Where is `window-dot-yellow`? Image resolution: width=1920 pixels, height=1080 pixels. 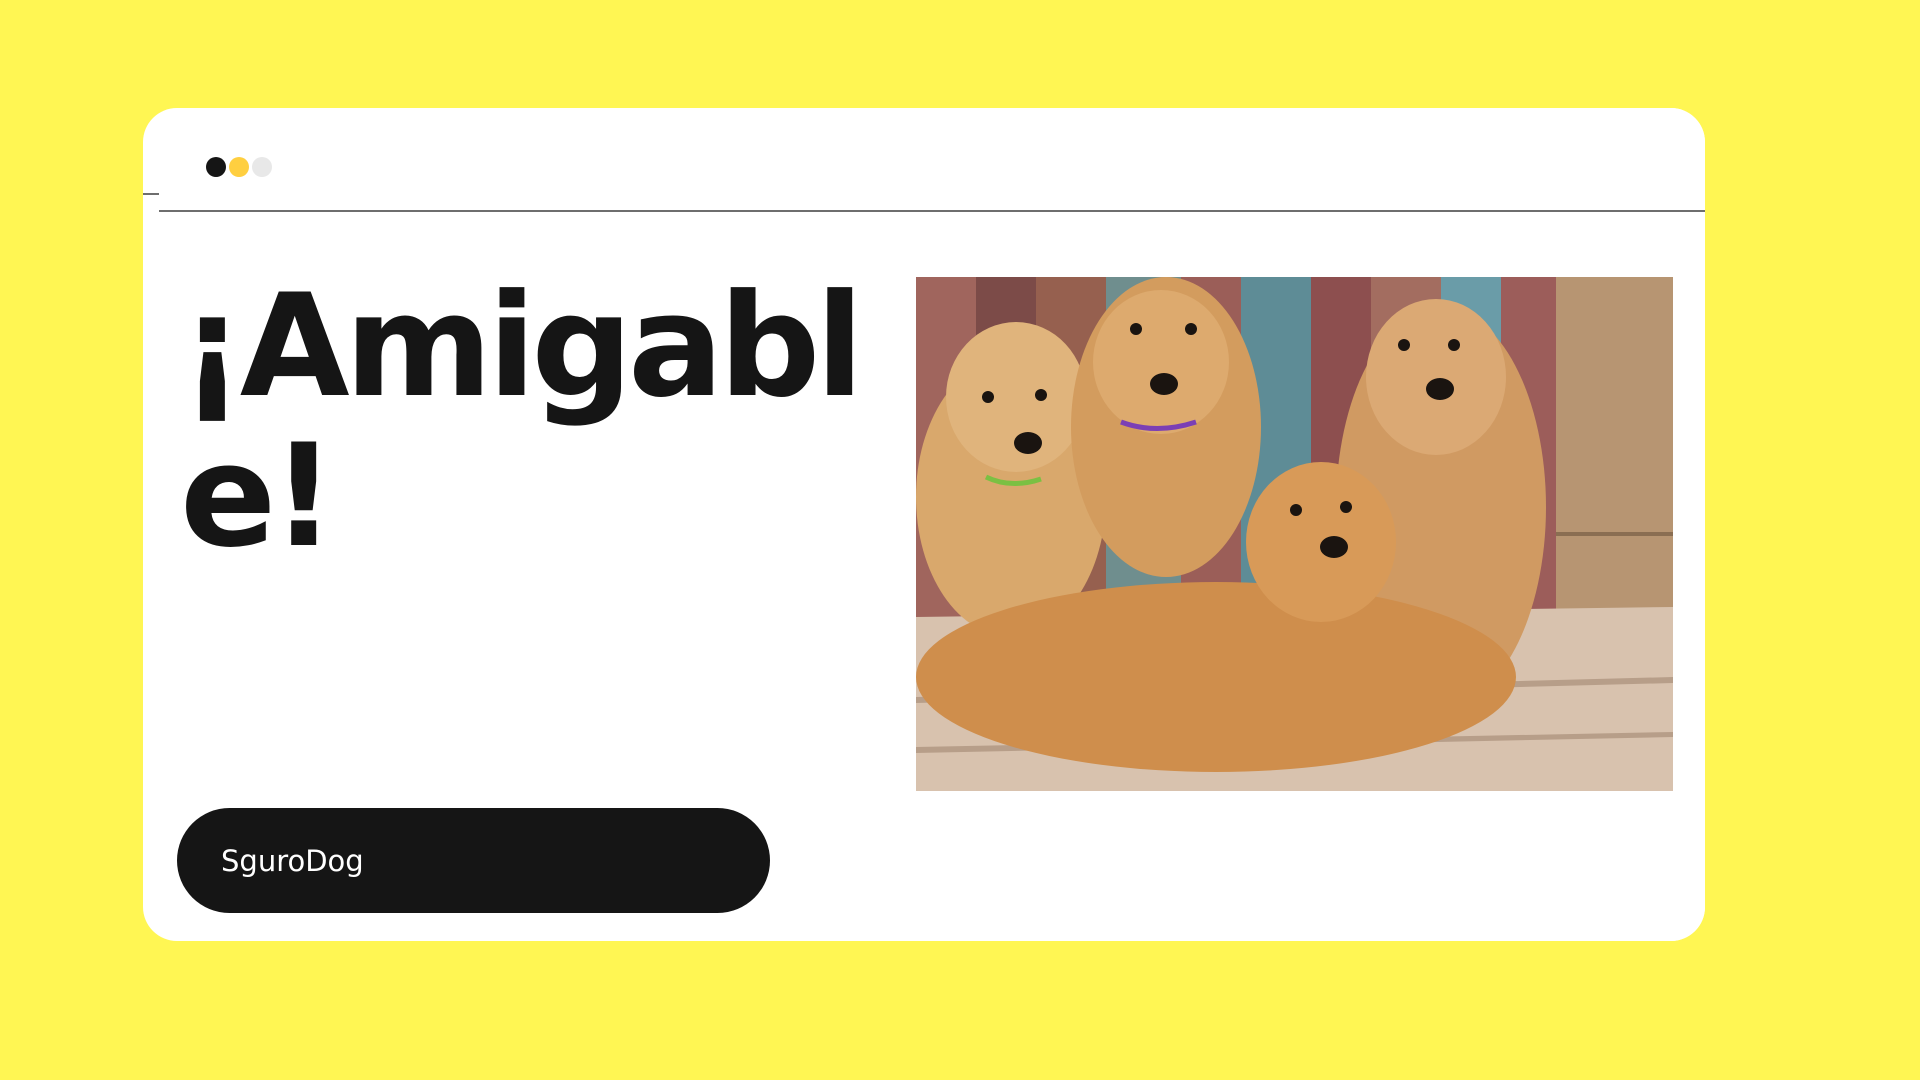
window-dot-yellow is located at coordinates (239, 167).